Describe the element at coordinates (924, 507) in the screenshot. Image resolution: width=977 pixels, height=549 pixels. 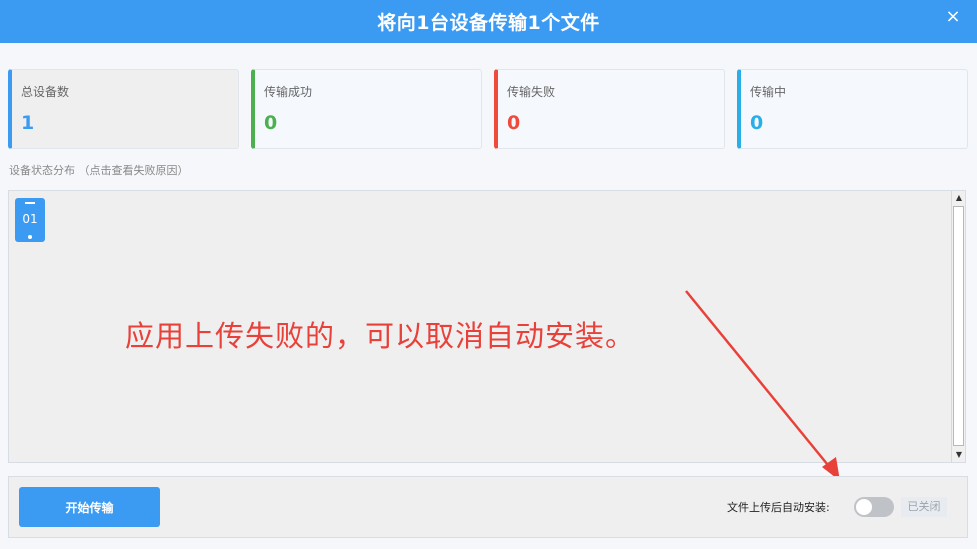
I see `toggle-status-badge: 已关闭` at that location.